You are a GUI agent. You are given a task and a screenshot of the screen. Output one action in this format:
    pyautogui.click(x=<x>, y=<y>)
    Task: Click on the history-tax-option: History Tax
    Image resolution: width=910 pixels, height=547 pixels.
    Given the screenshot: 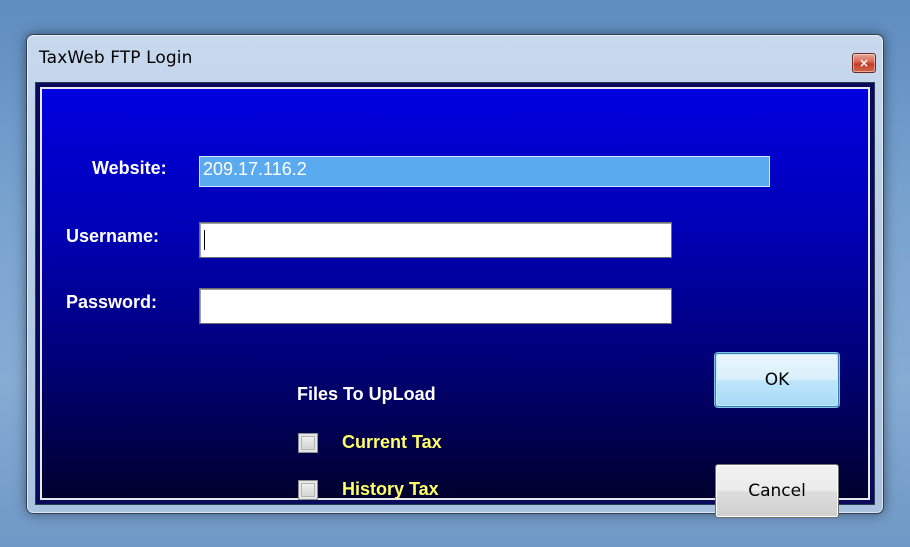 What is the action you would take?
    pyautogui.click(x=368, y=489)
    